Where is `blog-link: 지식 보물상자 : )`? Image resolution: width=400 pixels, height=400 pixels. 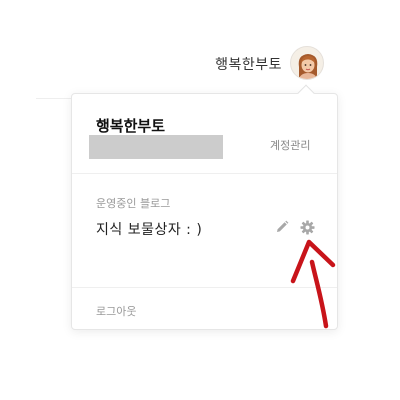
blog-link: 지식 보물상자 : ) is located at coordinates (149, 229).